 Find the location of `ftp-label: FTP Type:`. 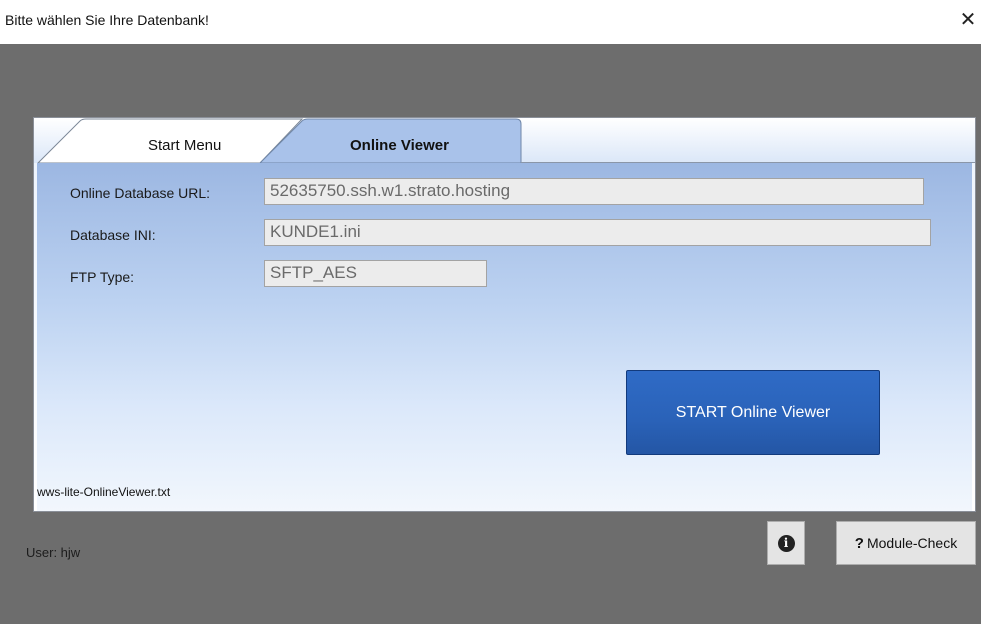

ftp-label: FTP Type: is located at coordinates (102, 277).